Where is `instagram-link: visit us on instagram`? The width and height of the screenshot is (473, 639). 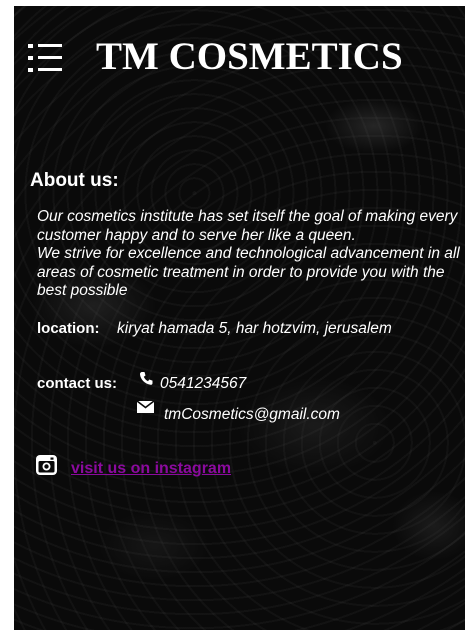 instagram-link: visit us on instagram is located at coordinates (151, 469).